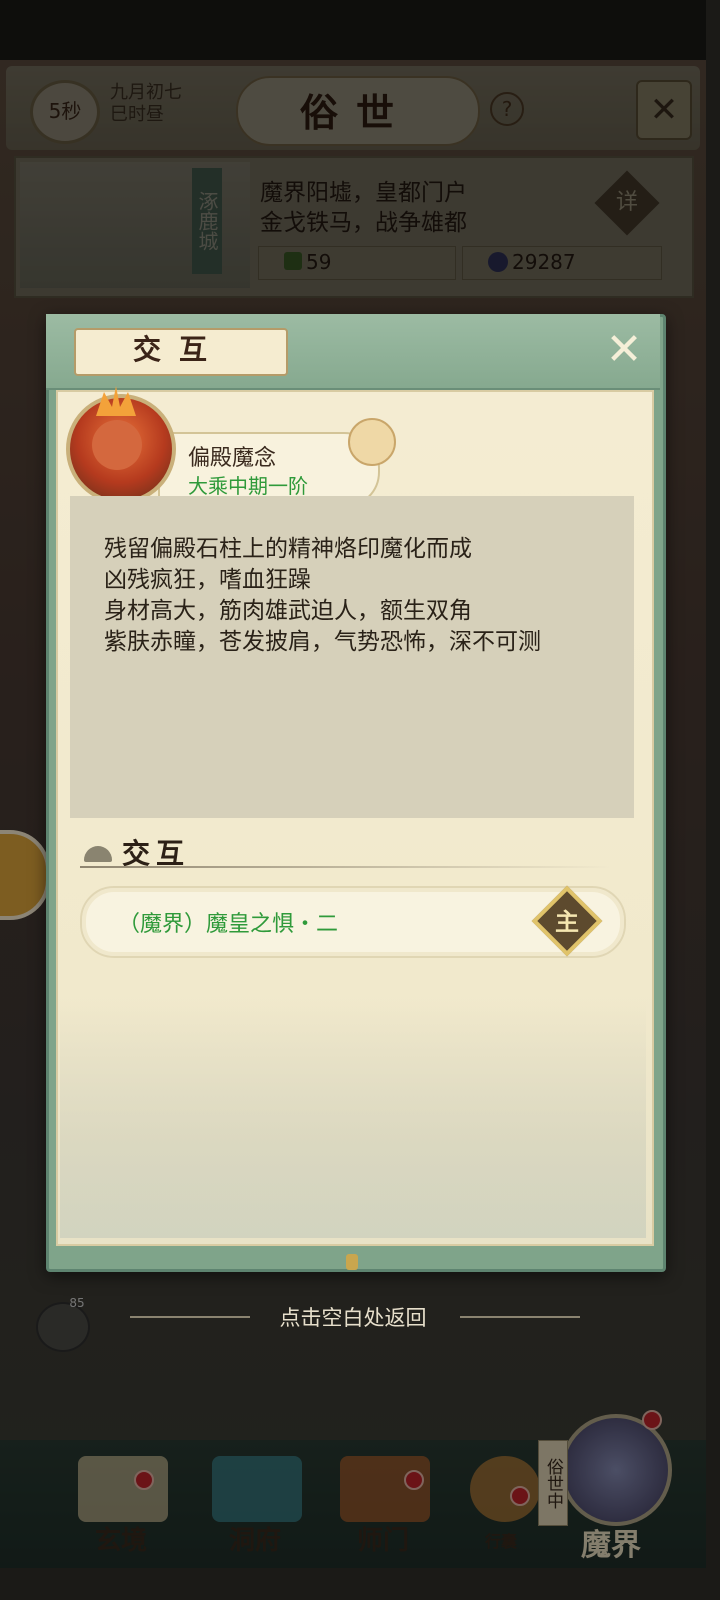 The height and width of the screenshot is (1600, 720). What do you see at coordinates (345, 867) in the screenshot?
I see `section-divider` at bounding box center [345, 867].